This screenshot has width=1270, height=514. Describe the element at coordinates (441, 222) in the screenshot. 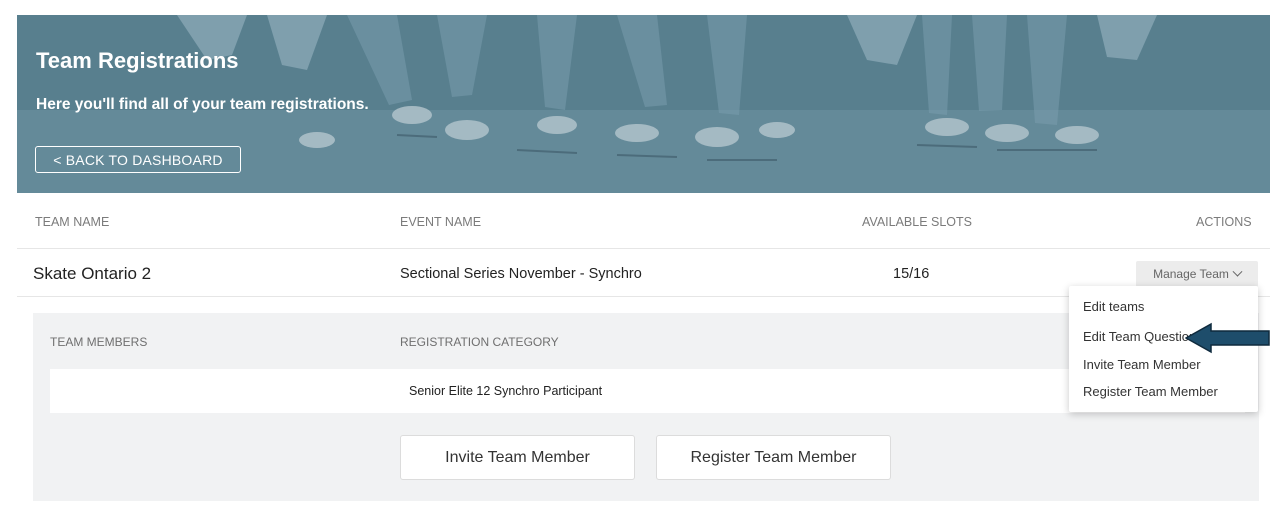

I see `header-event-name: EVENT NAME` at that location.